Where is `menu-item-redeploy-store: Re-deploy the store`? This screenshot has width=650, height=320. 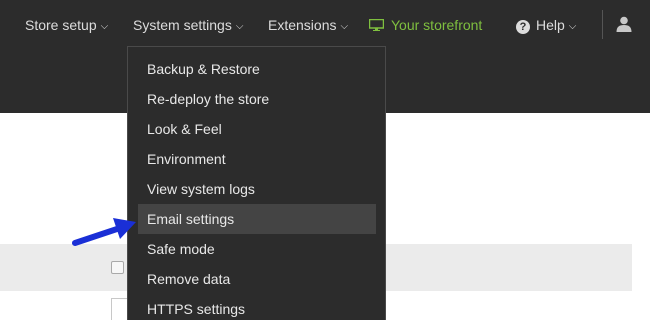 menu-item-redeploy-store: Re-deploy the store is located at coordinates (257, 99).